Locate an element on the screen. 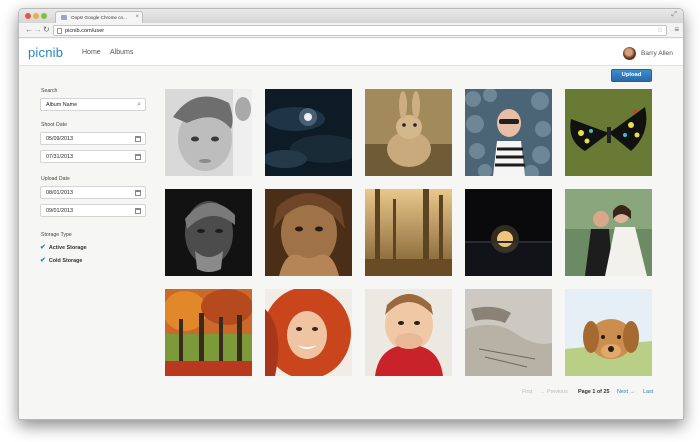  pagination-previous: ← Previous is located at coordinates (554, 392).